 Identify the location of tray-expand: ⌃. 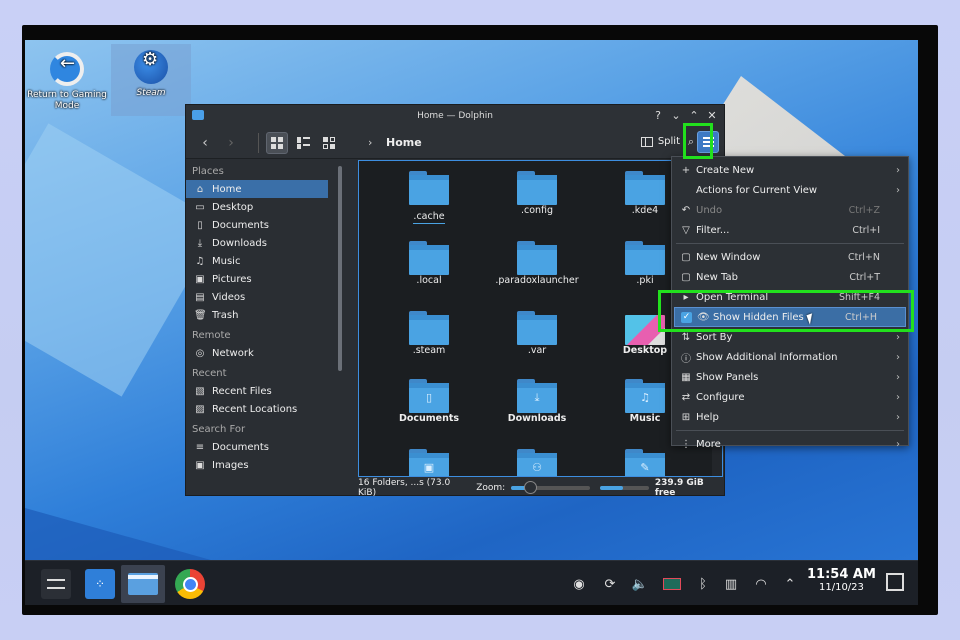
(790, 584).